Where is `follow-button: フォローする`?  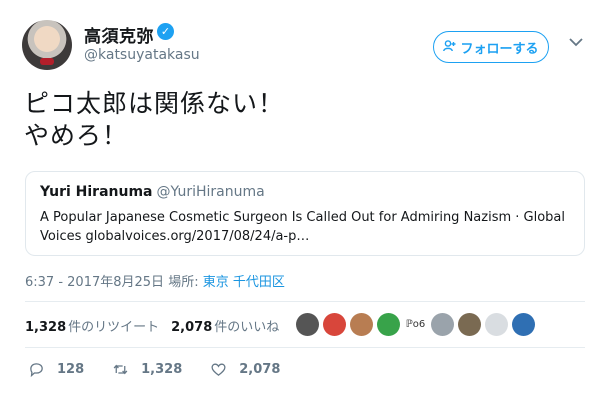
follow-button: フォローする is located at coordinates (491, 47).